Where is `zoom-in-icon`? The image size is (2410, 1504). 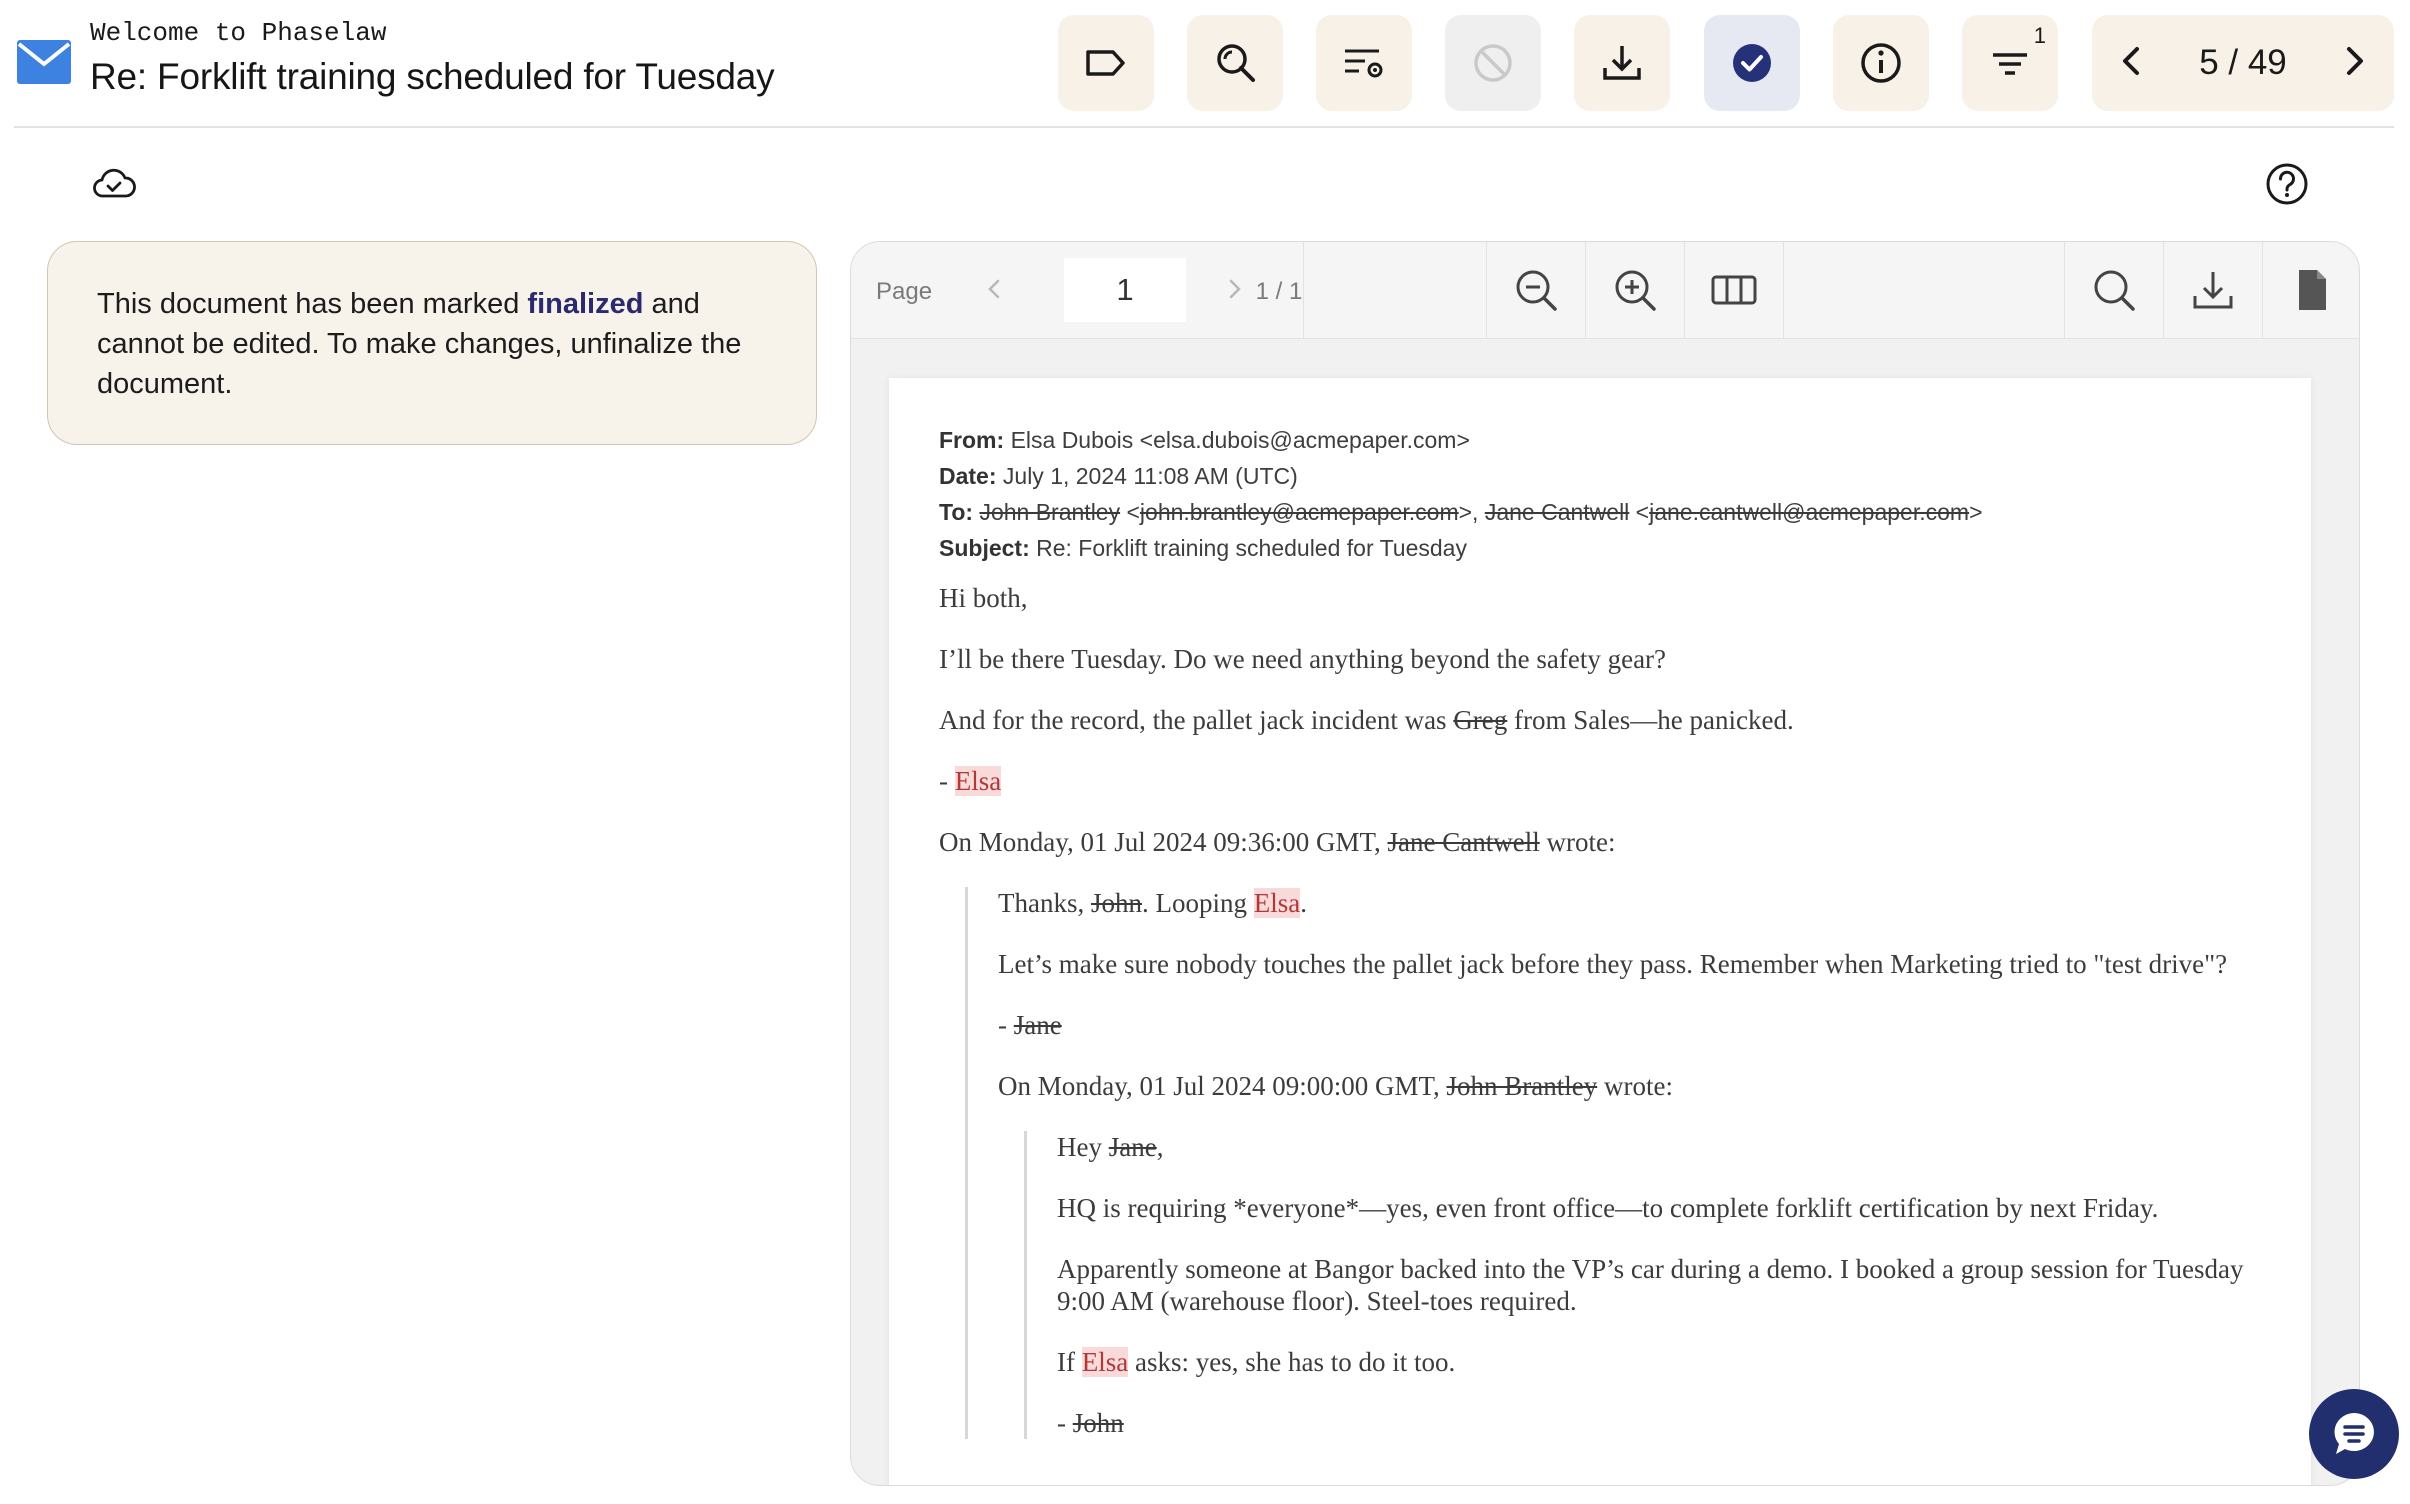 zoom-in-icon is located at coordinates (1635, 290).